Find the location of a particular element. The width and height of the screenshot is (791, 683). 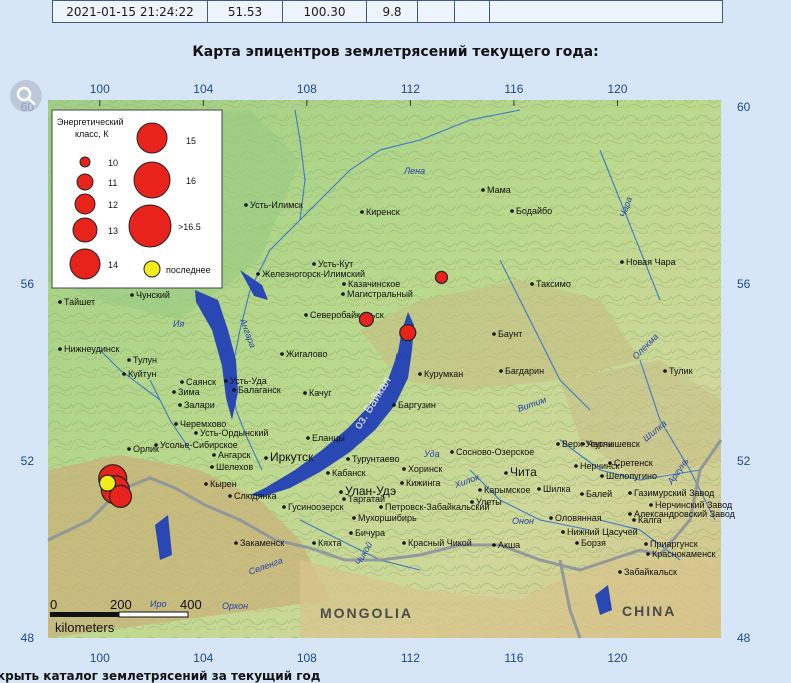

city: Нижний Цасучей is located at coordinates (599, 532).